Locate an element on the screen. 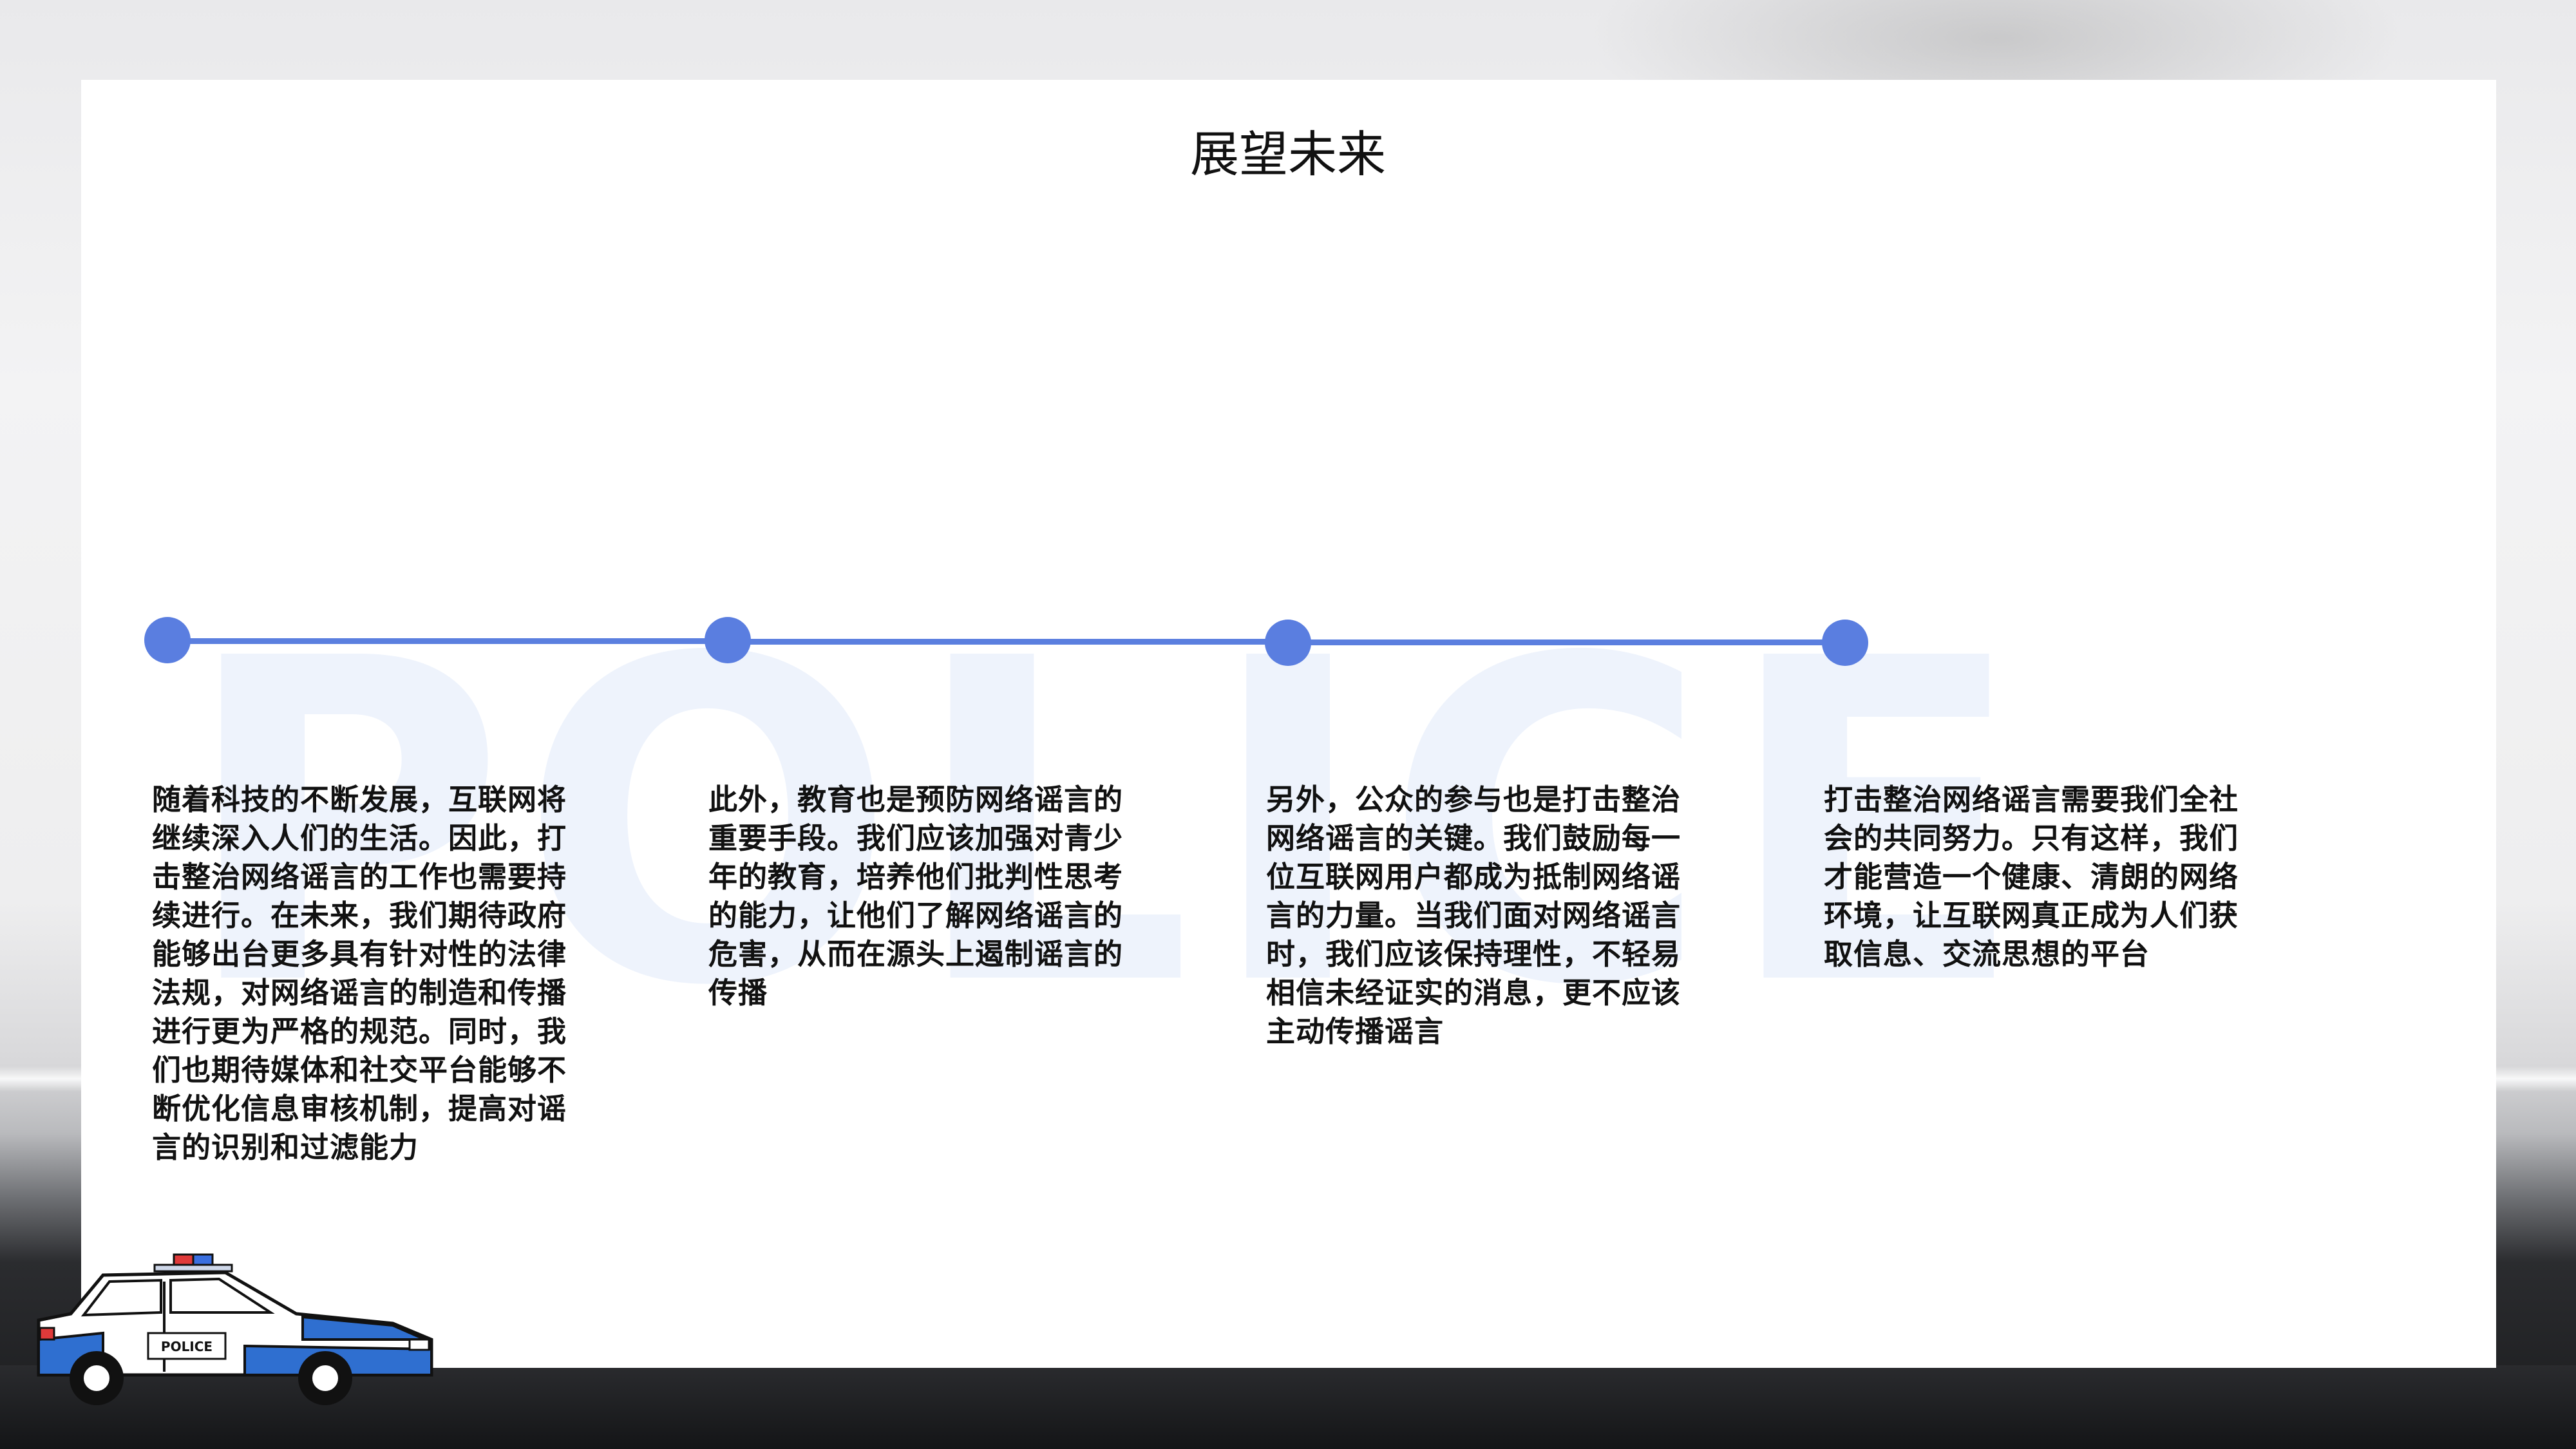  page-title: 展望未来 is located at coordinates (1288, 155).